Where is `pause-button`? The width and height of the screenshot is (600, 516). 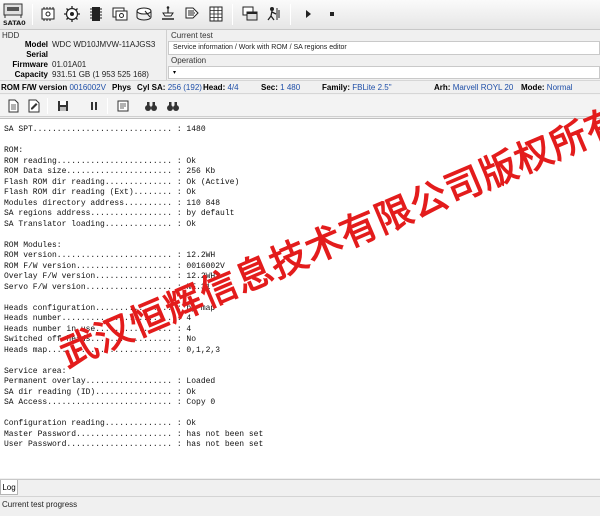 pause-button is located at coordinates (94, 106).